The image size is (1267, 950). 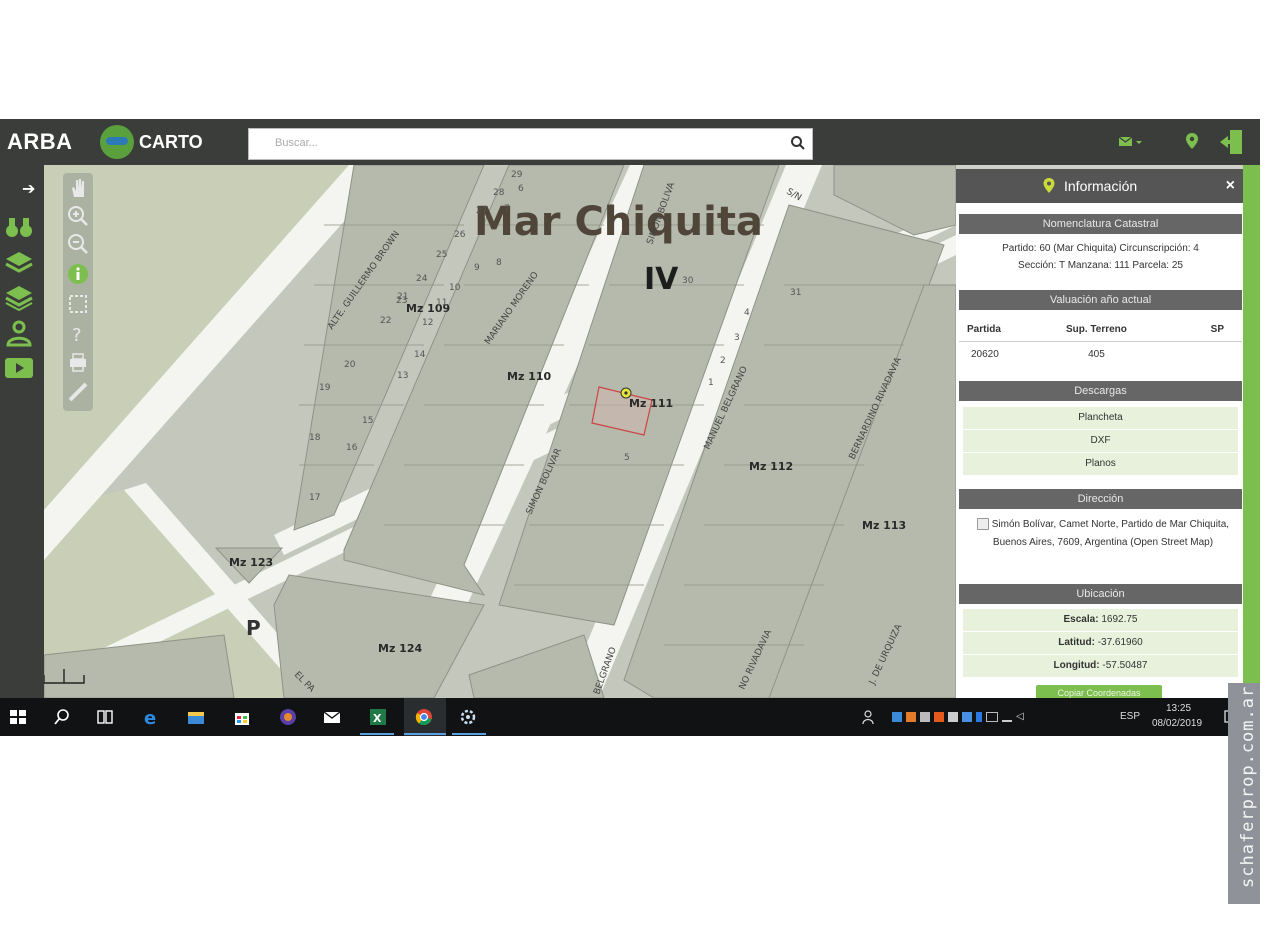 I want to click on svg-text: e, so click(x=150, y=717).